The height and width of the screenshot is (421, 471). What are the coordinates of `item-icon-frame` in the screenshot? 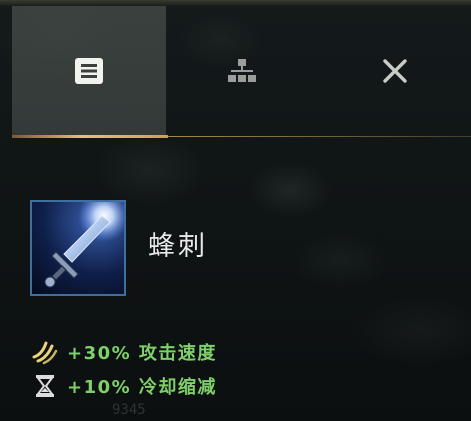 It's located at (78, 248).